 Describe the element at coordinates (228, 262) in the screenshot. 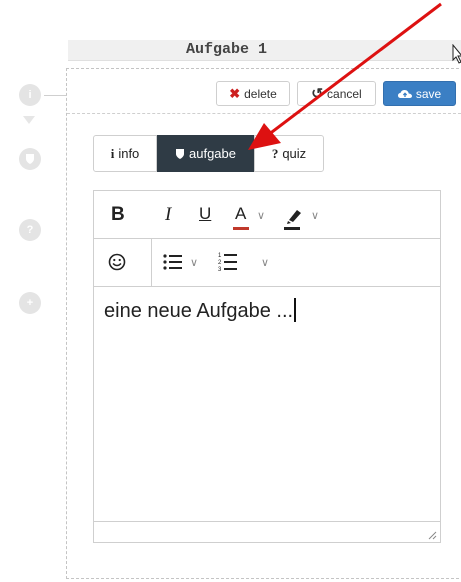

I see `numbered-list-icon: 1 2 3` at that location.